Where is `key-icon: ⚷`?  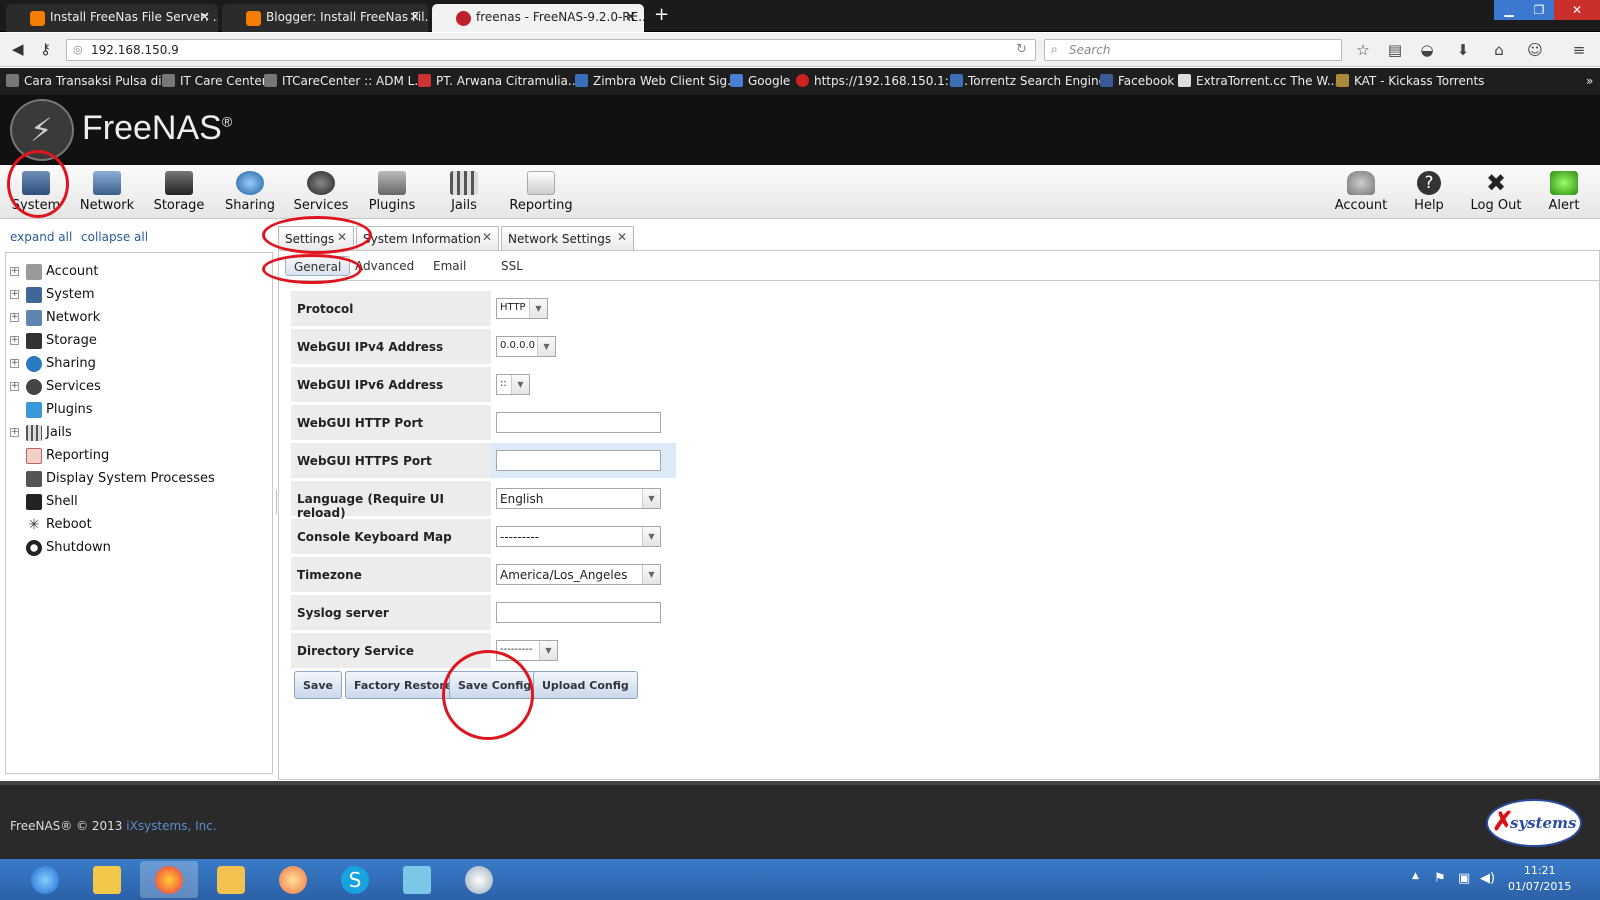
key-icon: ⚷ is located at coordinates (45, 49).